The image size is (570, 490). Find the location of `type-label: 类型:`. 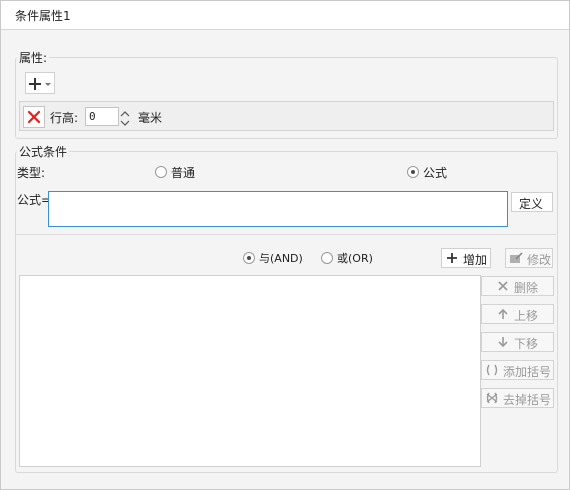

type-label: 类型: is located at coordinates (31, 173).